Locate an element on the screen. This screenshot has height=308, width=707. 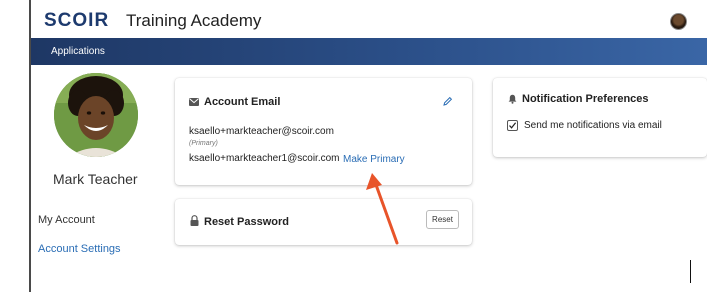
text-cursor is located at coordinates (690, 271).